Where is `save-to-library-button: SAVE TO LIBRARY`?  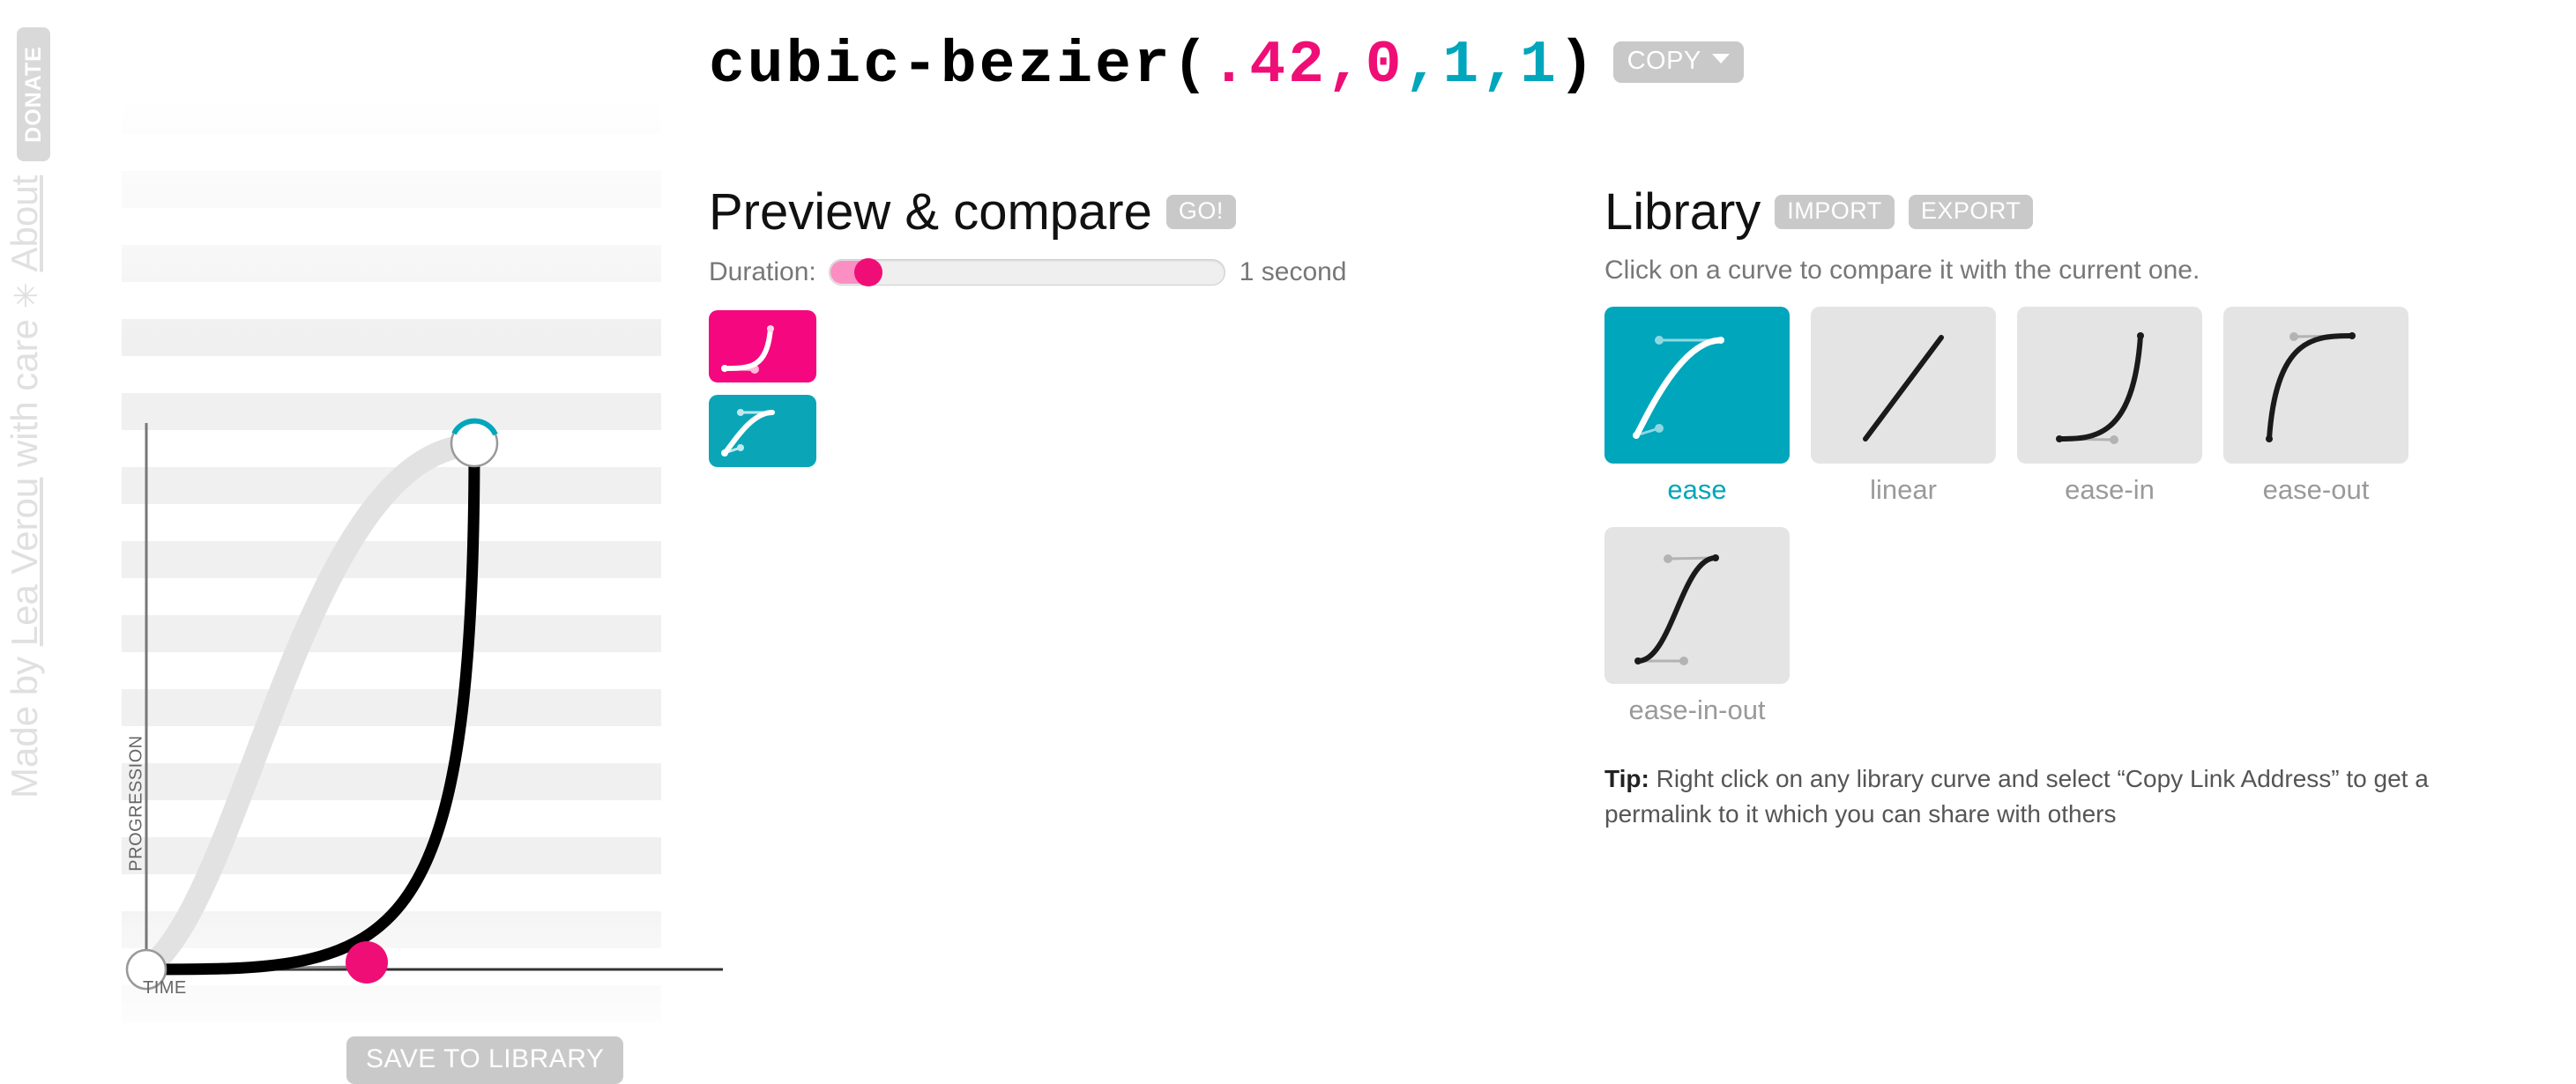
save-to-library-button: SAVE TO LIBRARY is located at coordinates (485, 1060).